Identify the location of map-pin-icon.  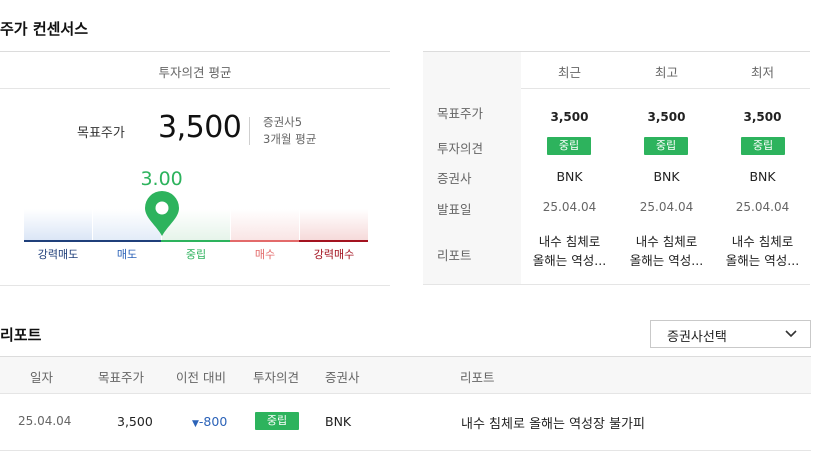
(161, 213).